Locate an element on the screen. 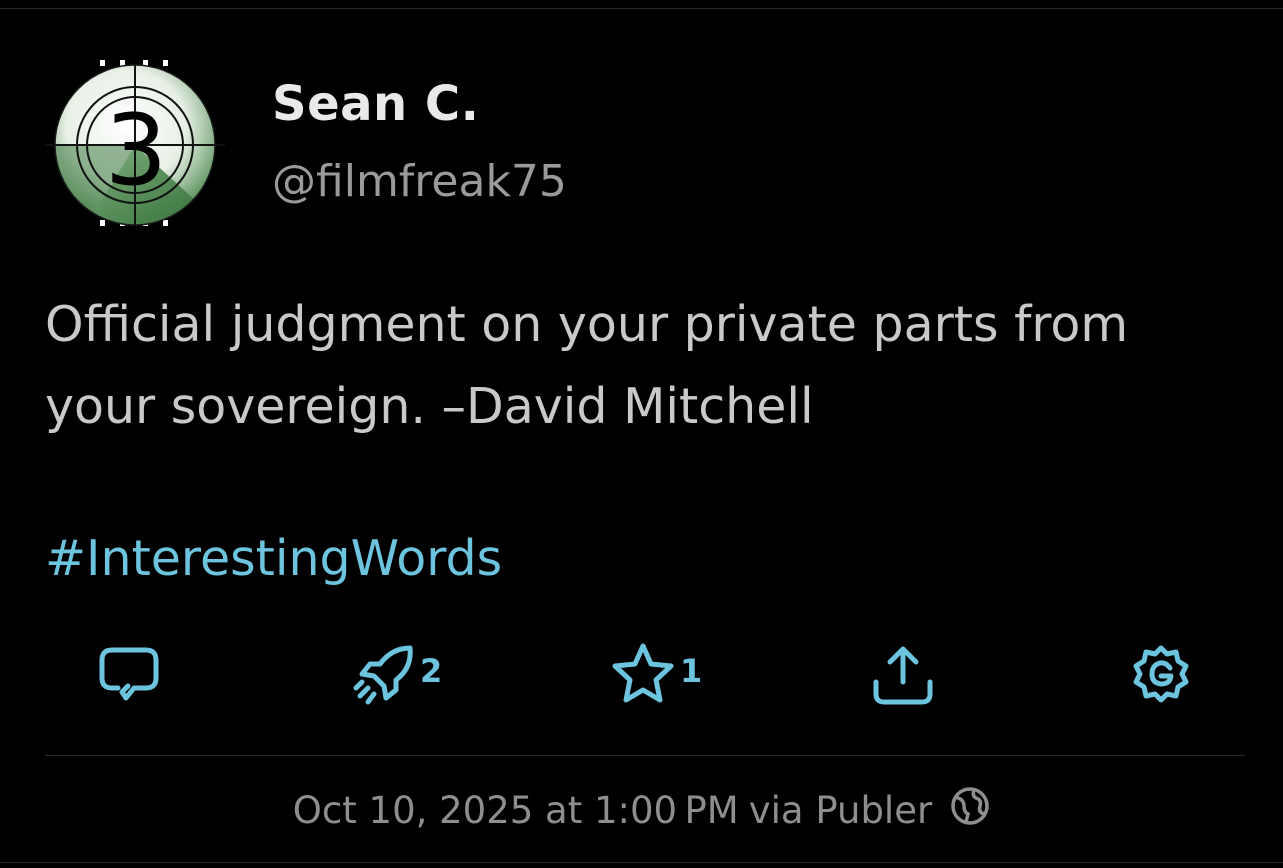 The height and width of the screenshot is (868, 1283). gear-icon is located at coordinates (1161, 674).